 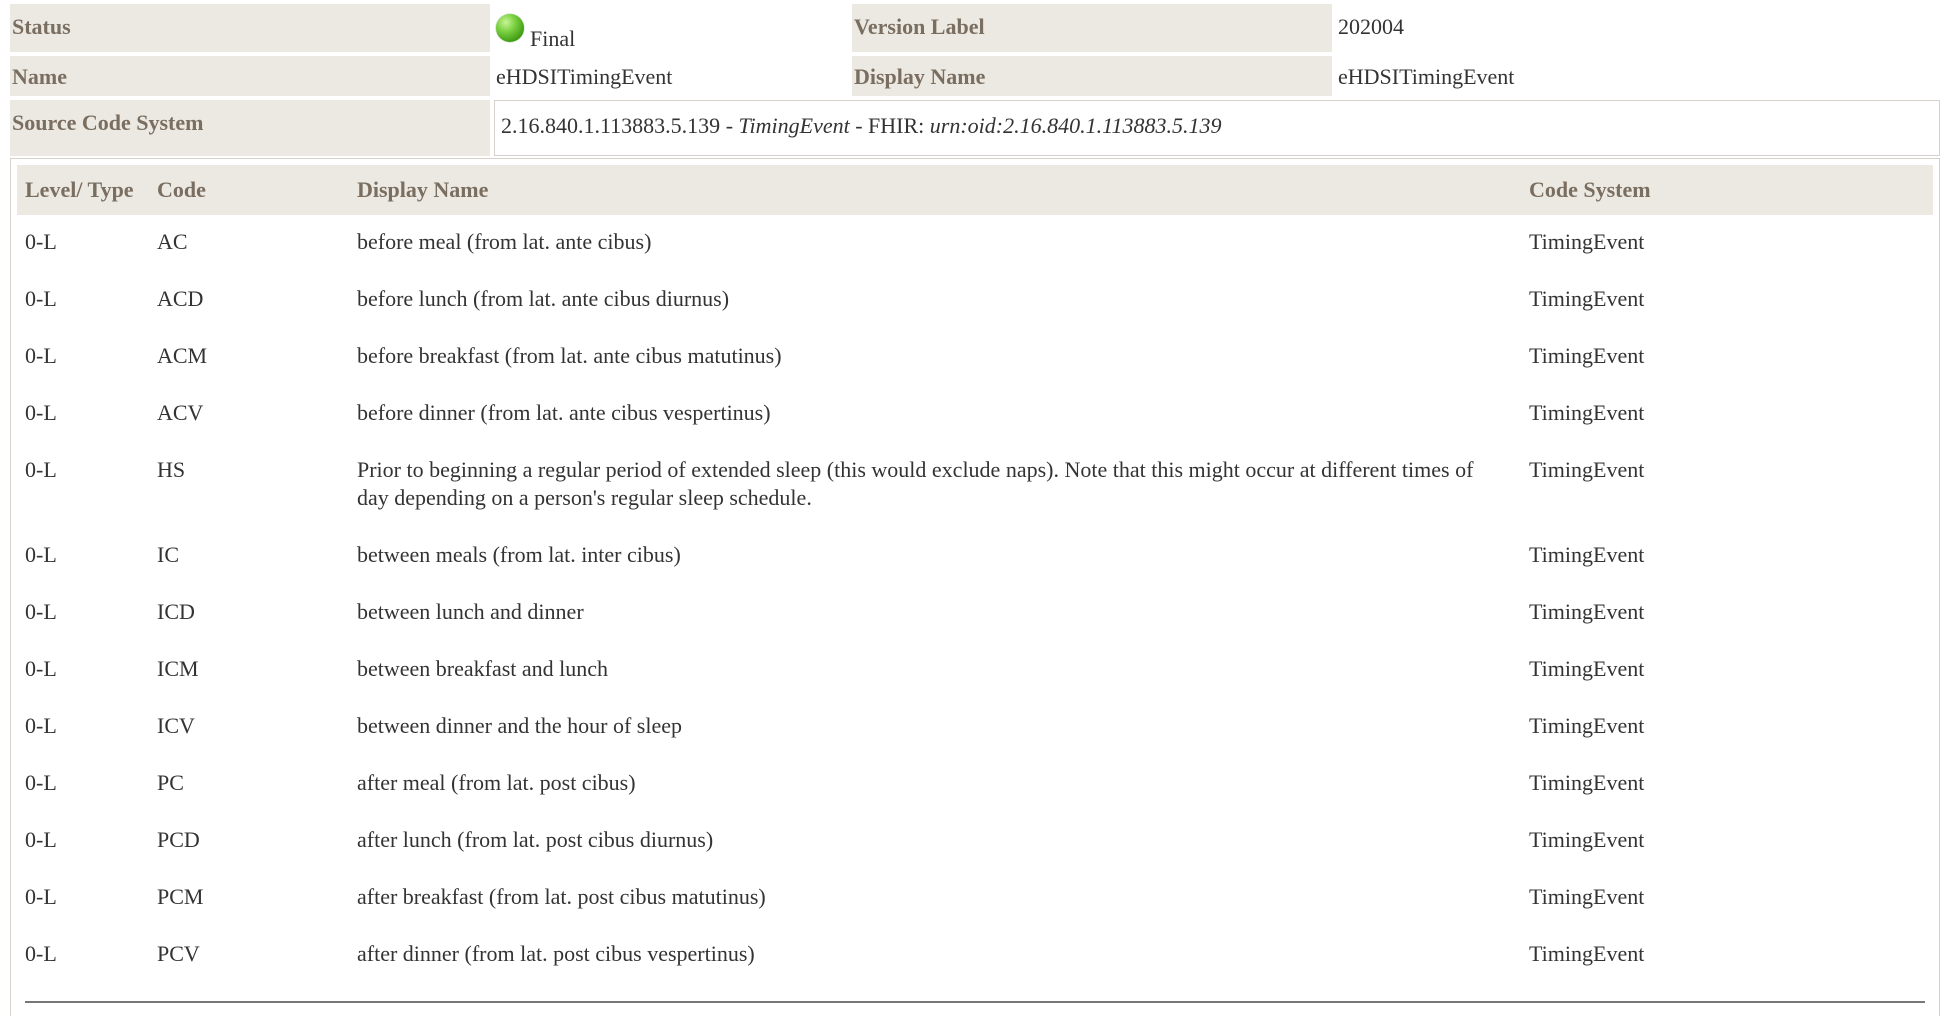 What do you see at coordinates (180, 896) in the screenshot?
I see `cell-code: PCM` at bounding box center [180, 896].